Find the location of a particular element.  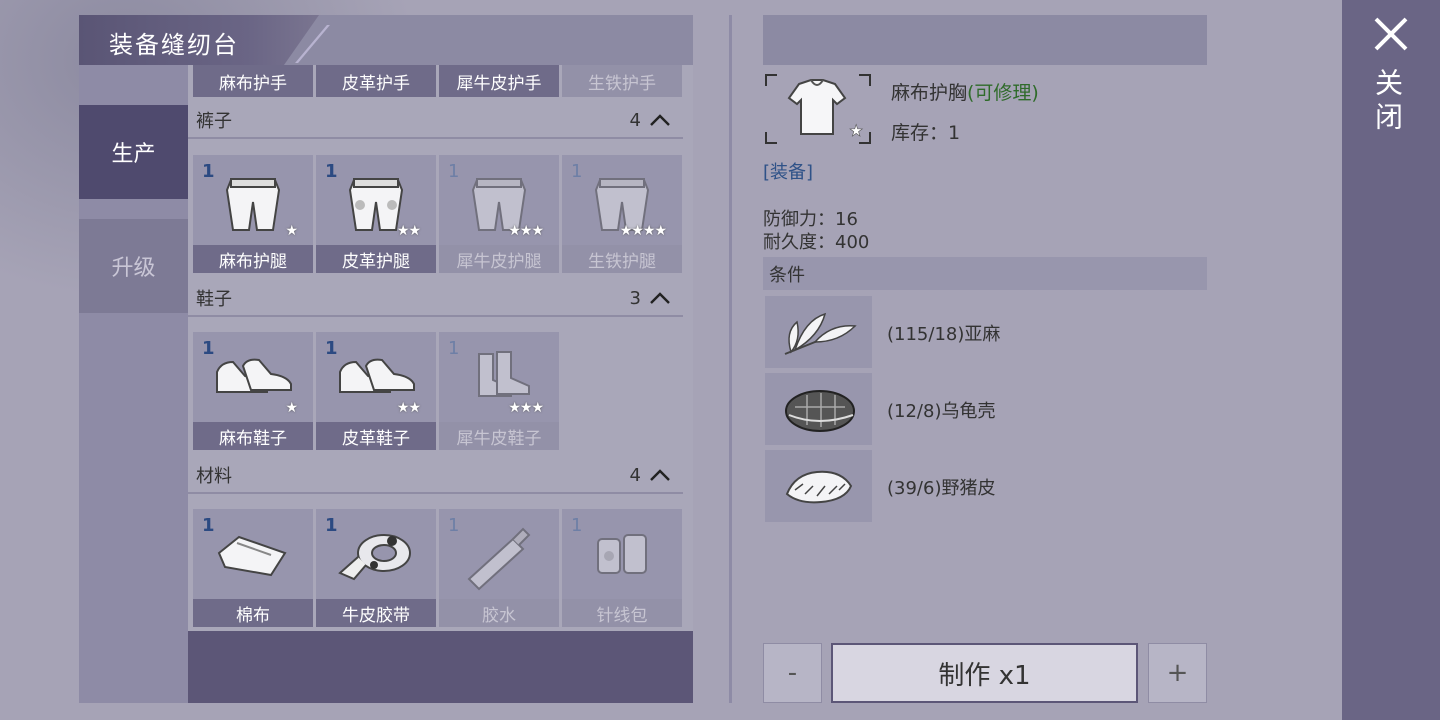

material-row: (115/18)亚麻 is located at coordinates (985, 332).